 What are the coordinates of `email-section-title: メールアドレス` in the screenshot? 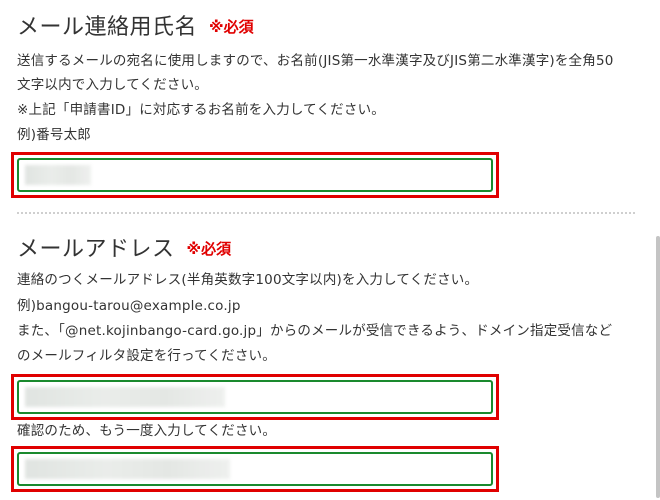 It's located at (96, 249).